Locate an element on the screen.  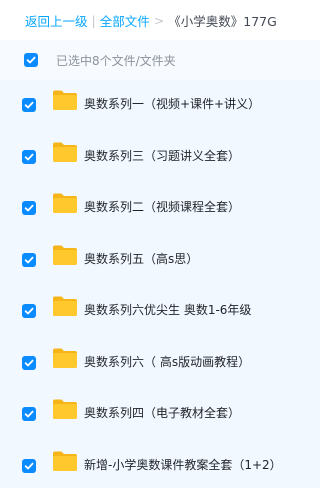
file-row-1: 奥数系列一（视频+课件+讲义） is located at coordinates (160, 105).